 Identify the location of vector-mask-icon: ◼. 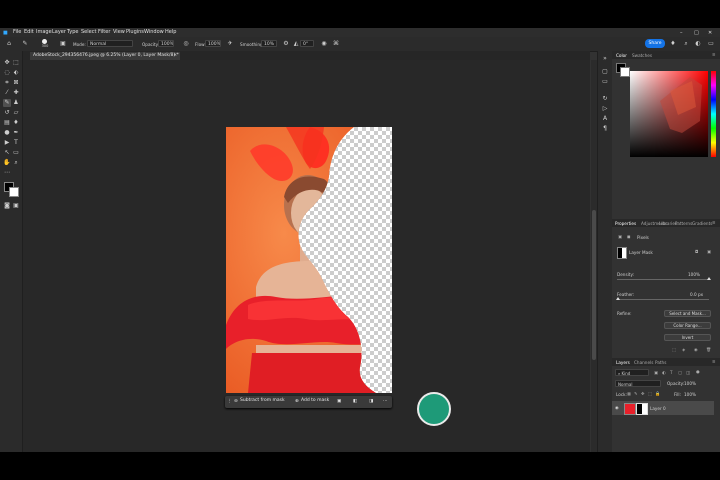
(628, 236).